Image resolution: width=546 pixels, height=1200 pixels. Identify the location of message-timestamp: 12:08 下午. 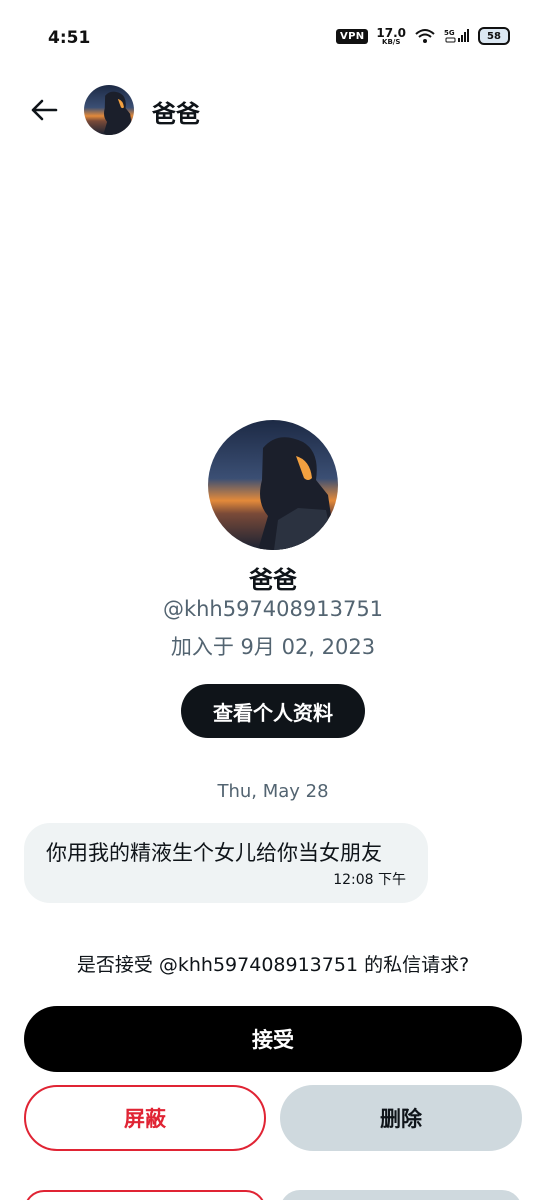
(369, 880).